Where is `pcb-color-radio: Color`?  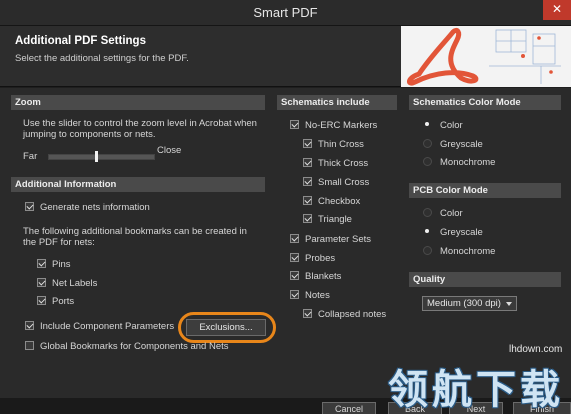 pcb-color-radio: Color is located at coordinates (443, 215).